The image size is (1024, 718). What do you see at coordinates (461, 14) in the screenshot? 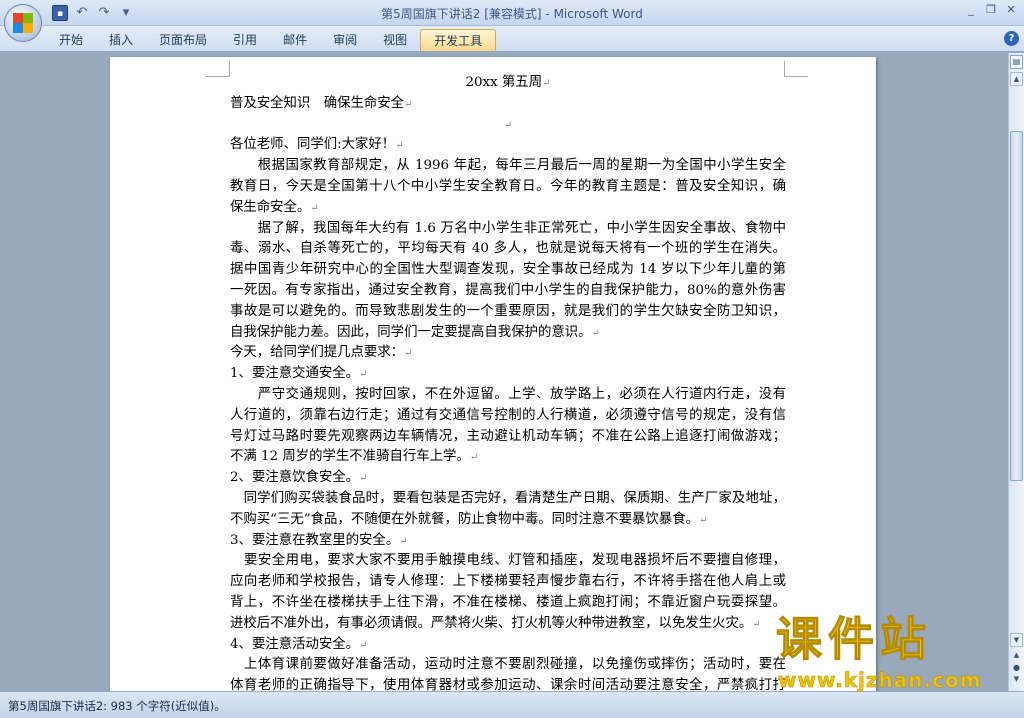
I see `document-title: 第5周国旗下讲话2 [兼容模式]` at bounding box center [461, 14].